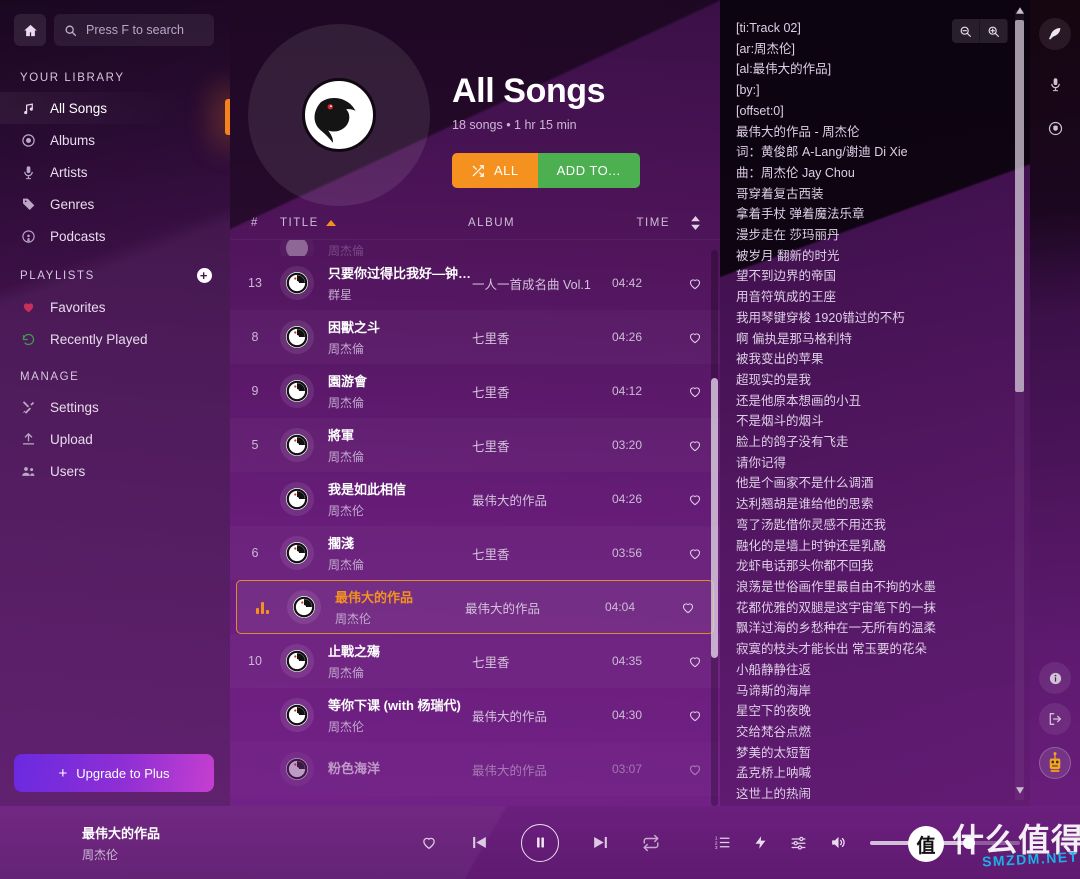  What do you see at coordinates (115, 439) in the screenshot?
I see `sidebar-item-upload: Upload` at bounding box center [115, 439].